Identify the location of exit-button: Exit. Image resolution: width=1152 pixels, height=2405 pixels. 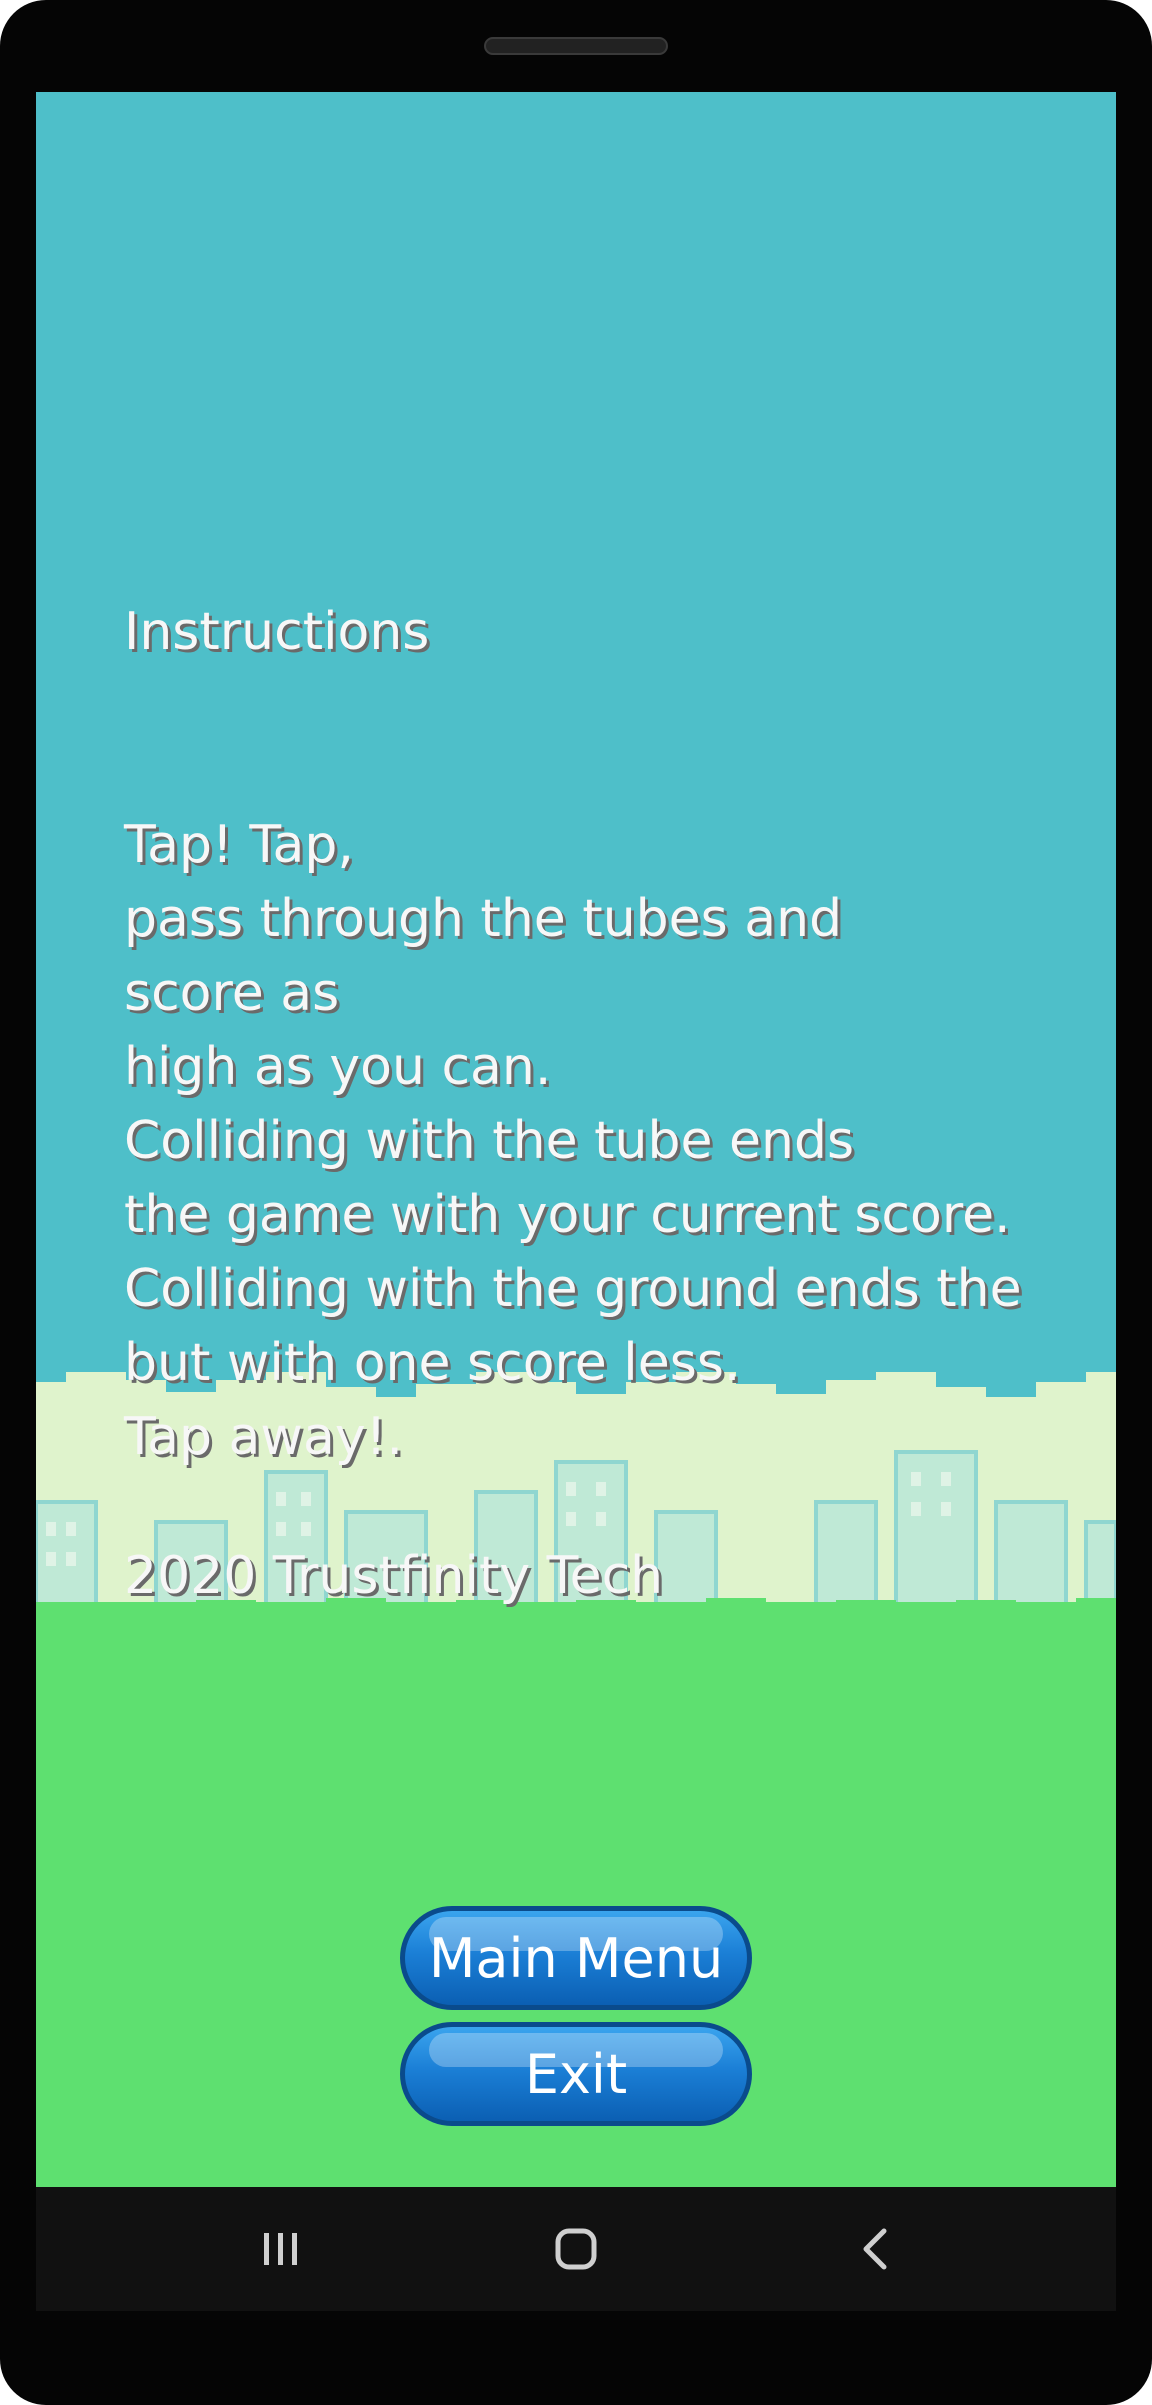
(576, 2074).